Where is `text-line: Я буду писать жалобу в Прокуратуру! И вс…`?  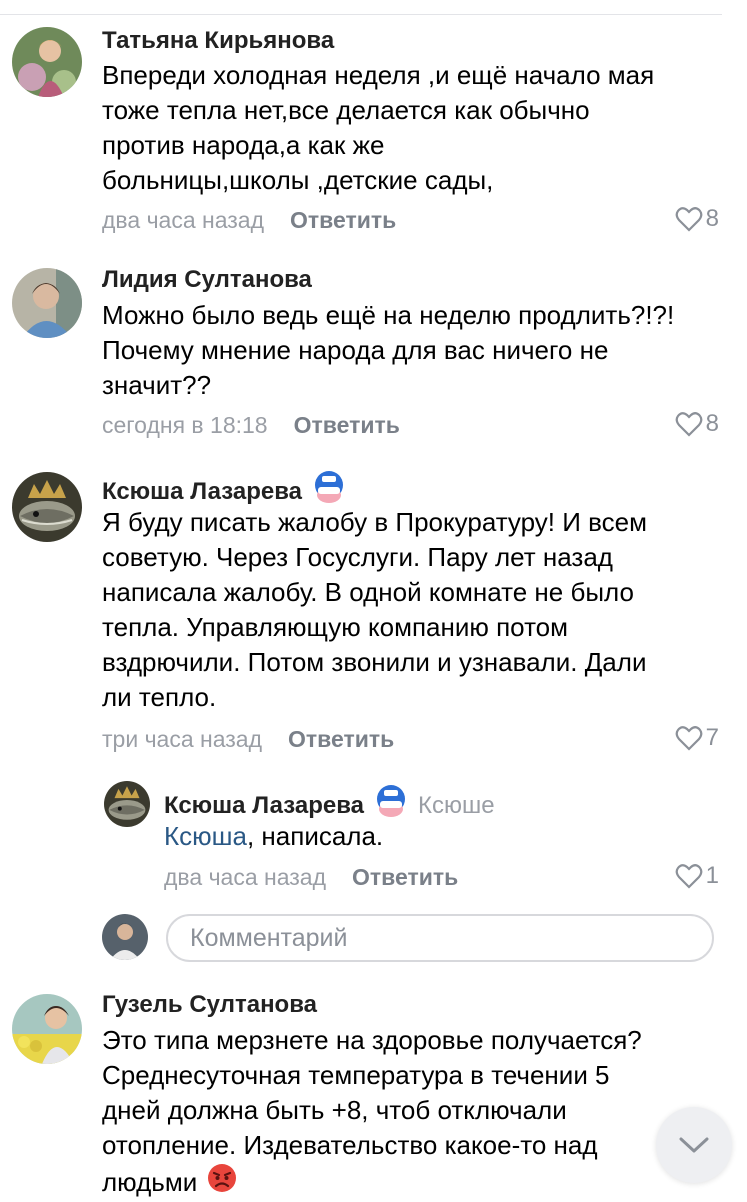 text-line: Я буду писать жалобу в Прокуратуру! И вс… is located at coordinates (374, 522).